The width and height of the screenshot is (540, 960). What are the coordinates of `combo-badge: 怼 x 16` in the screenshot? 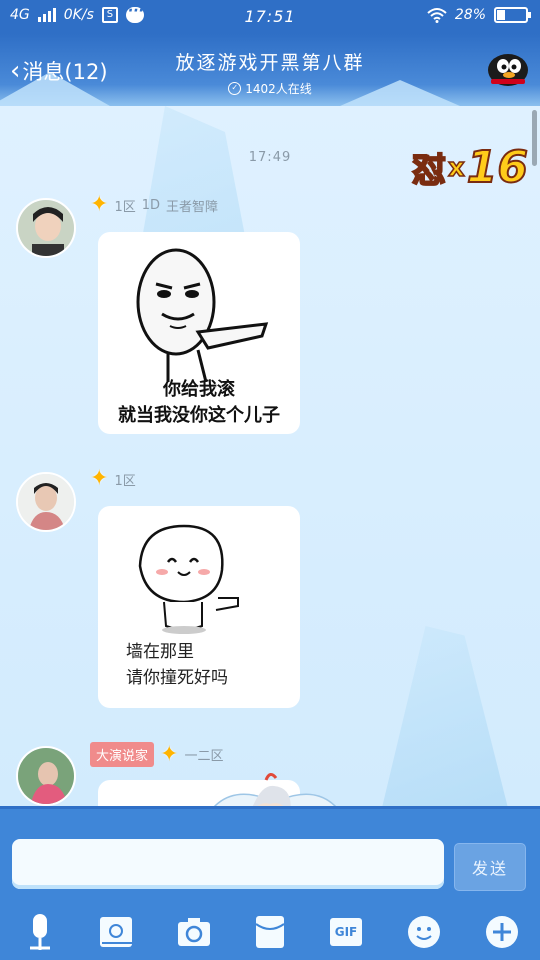 It's located at (470, 167).